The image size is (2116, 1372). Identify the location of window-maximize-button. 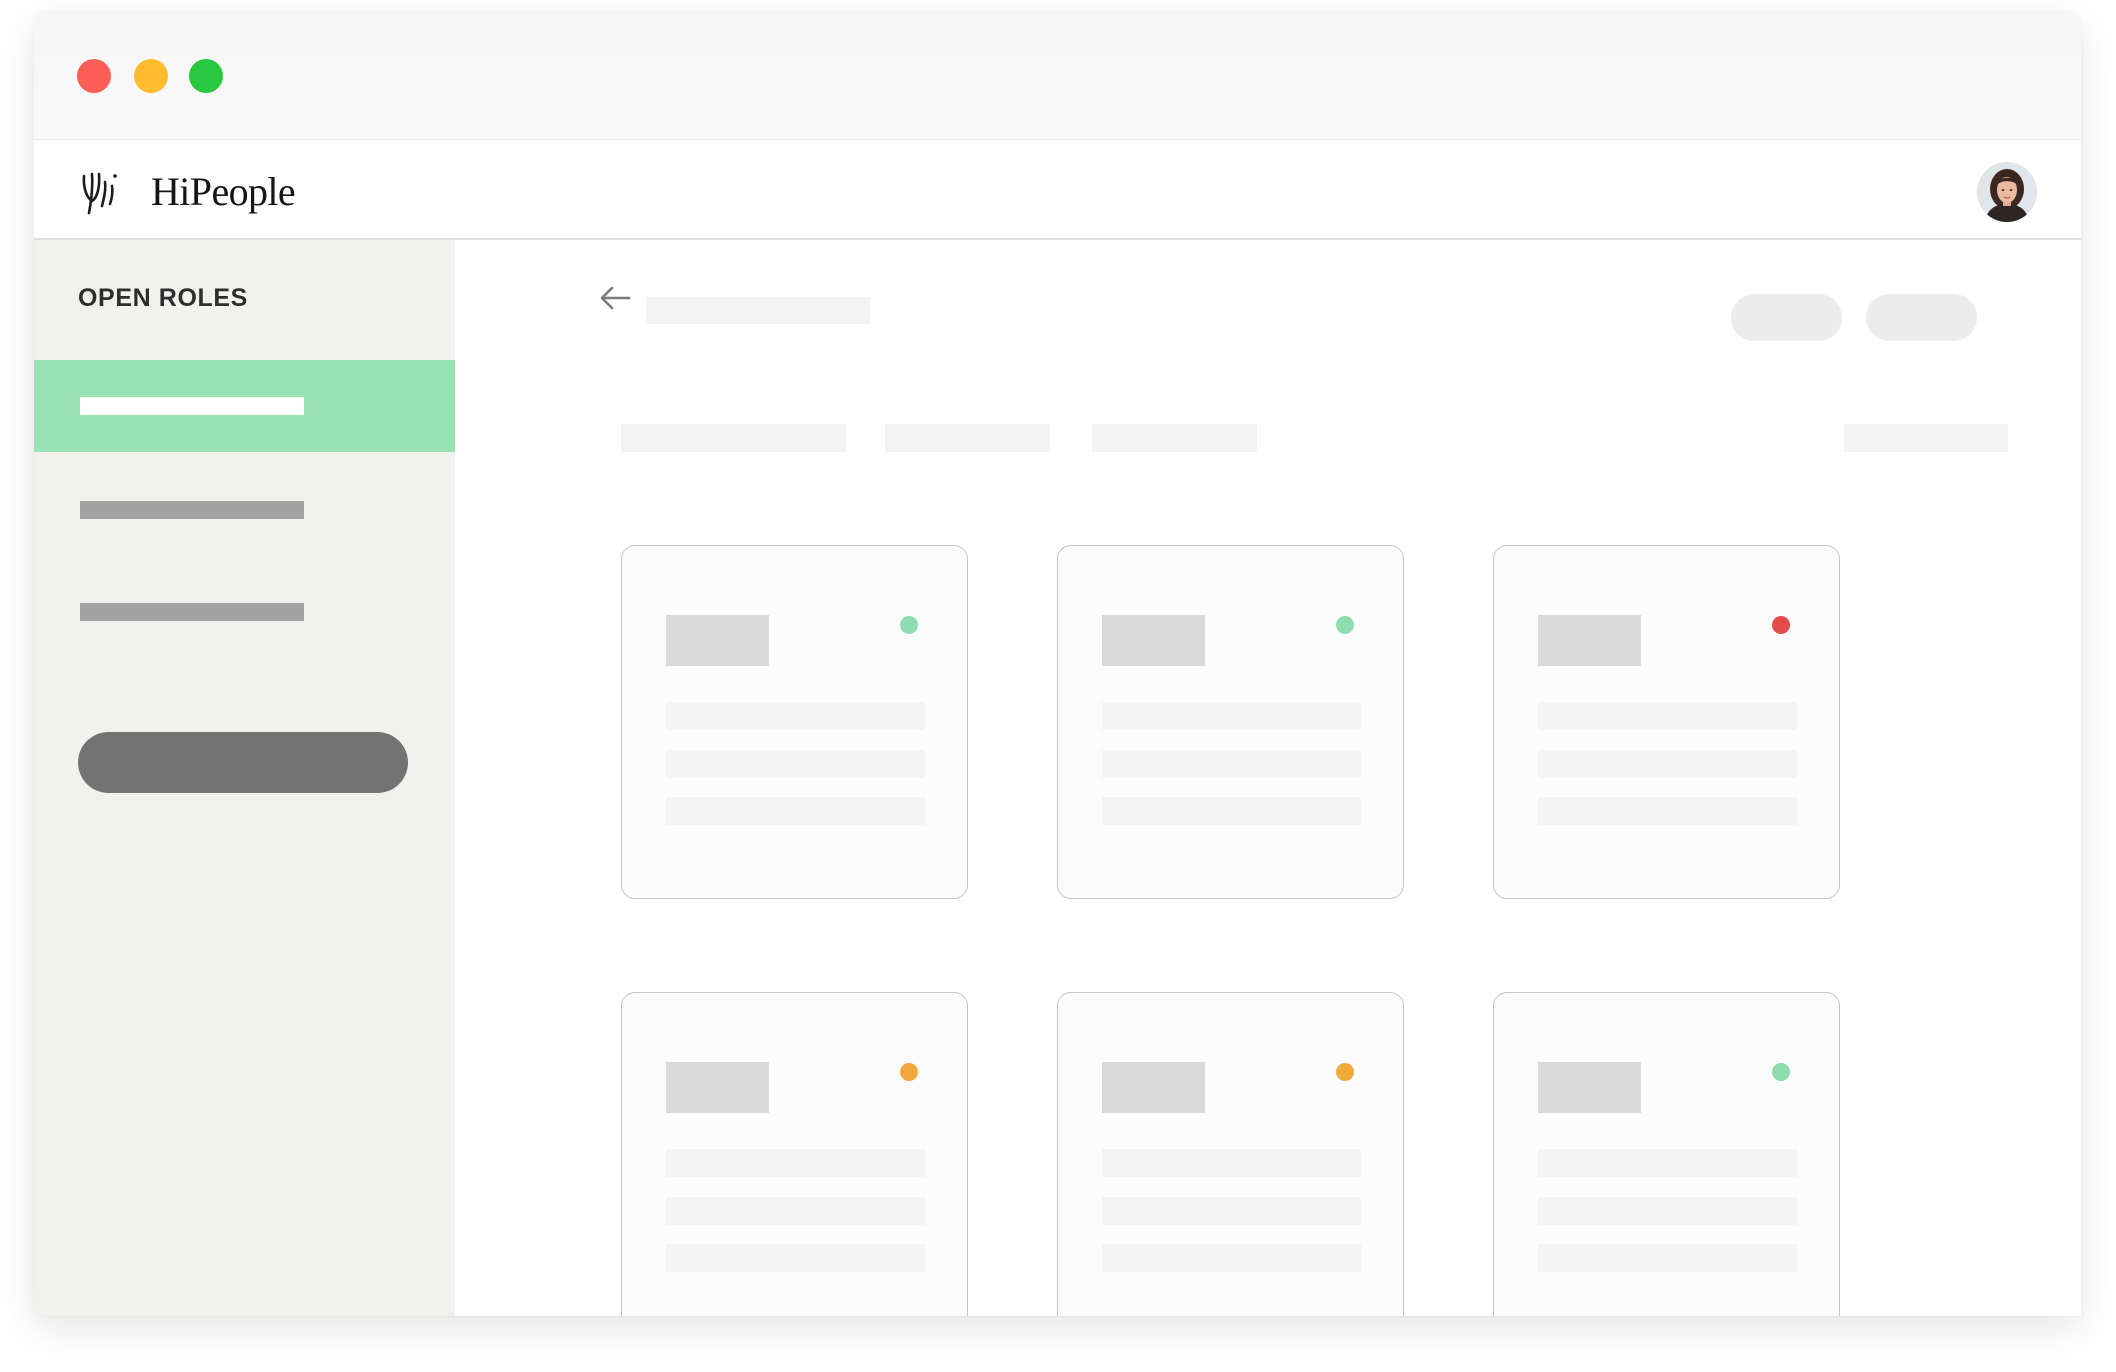
(206, 76).